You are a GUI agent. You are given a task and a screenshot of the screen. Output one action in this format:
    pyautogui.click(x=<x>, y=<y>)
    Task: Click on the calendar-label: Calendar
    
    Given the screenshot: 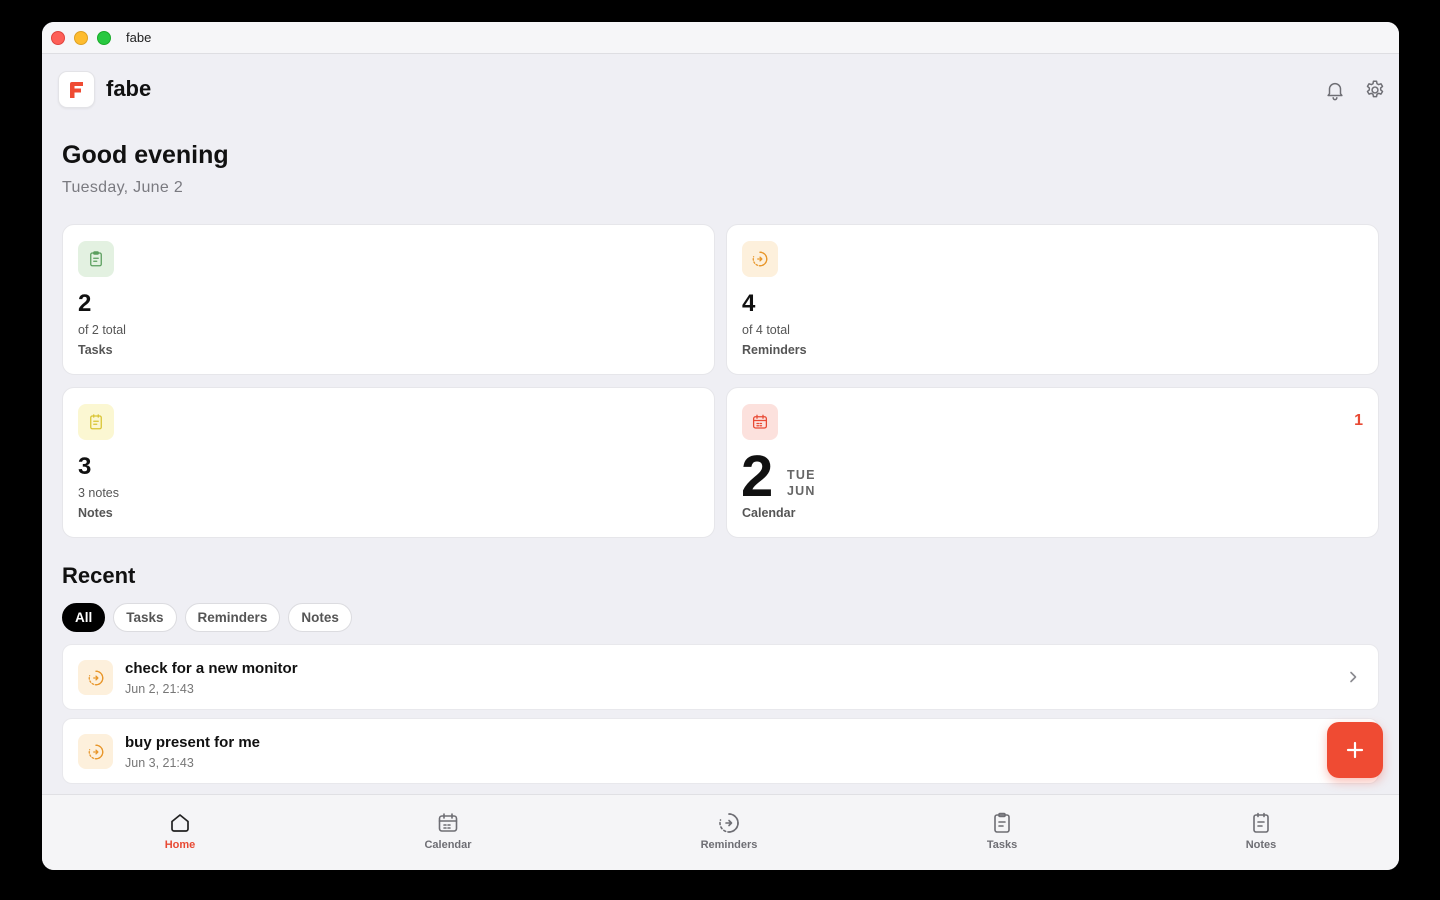 What is the action you would take?
    pyautogui.click(x=769, y=513)
    